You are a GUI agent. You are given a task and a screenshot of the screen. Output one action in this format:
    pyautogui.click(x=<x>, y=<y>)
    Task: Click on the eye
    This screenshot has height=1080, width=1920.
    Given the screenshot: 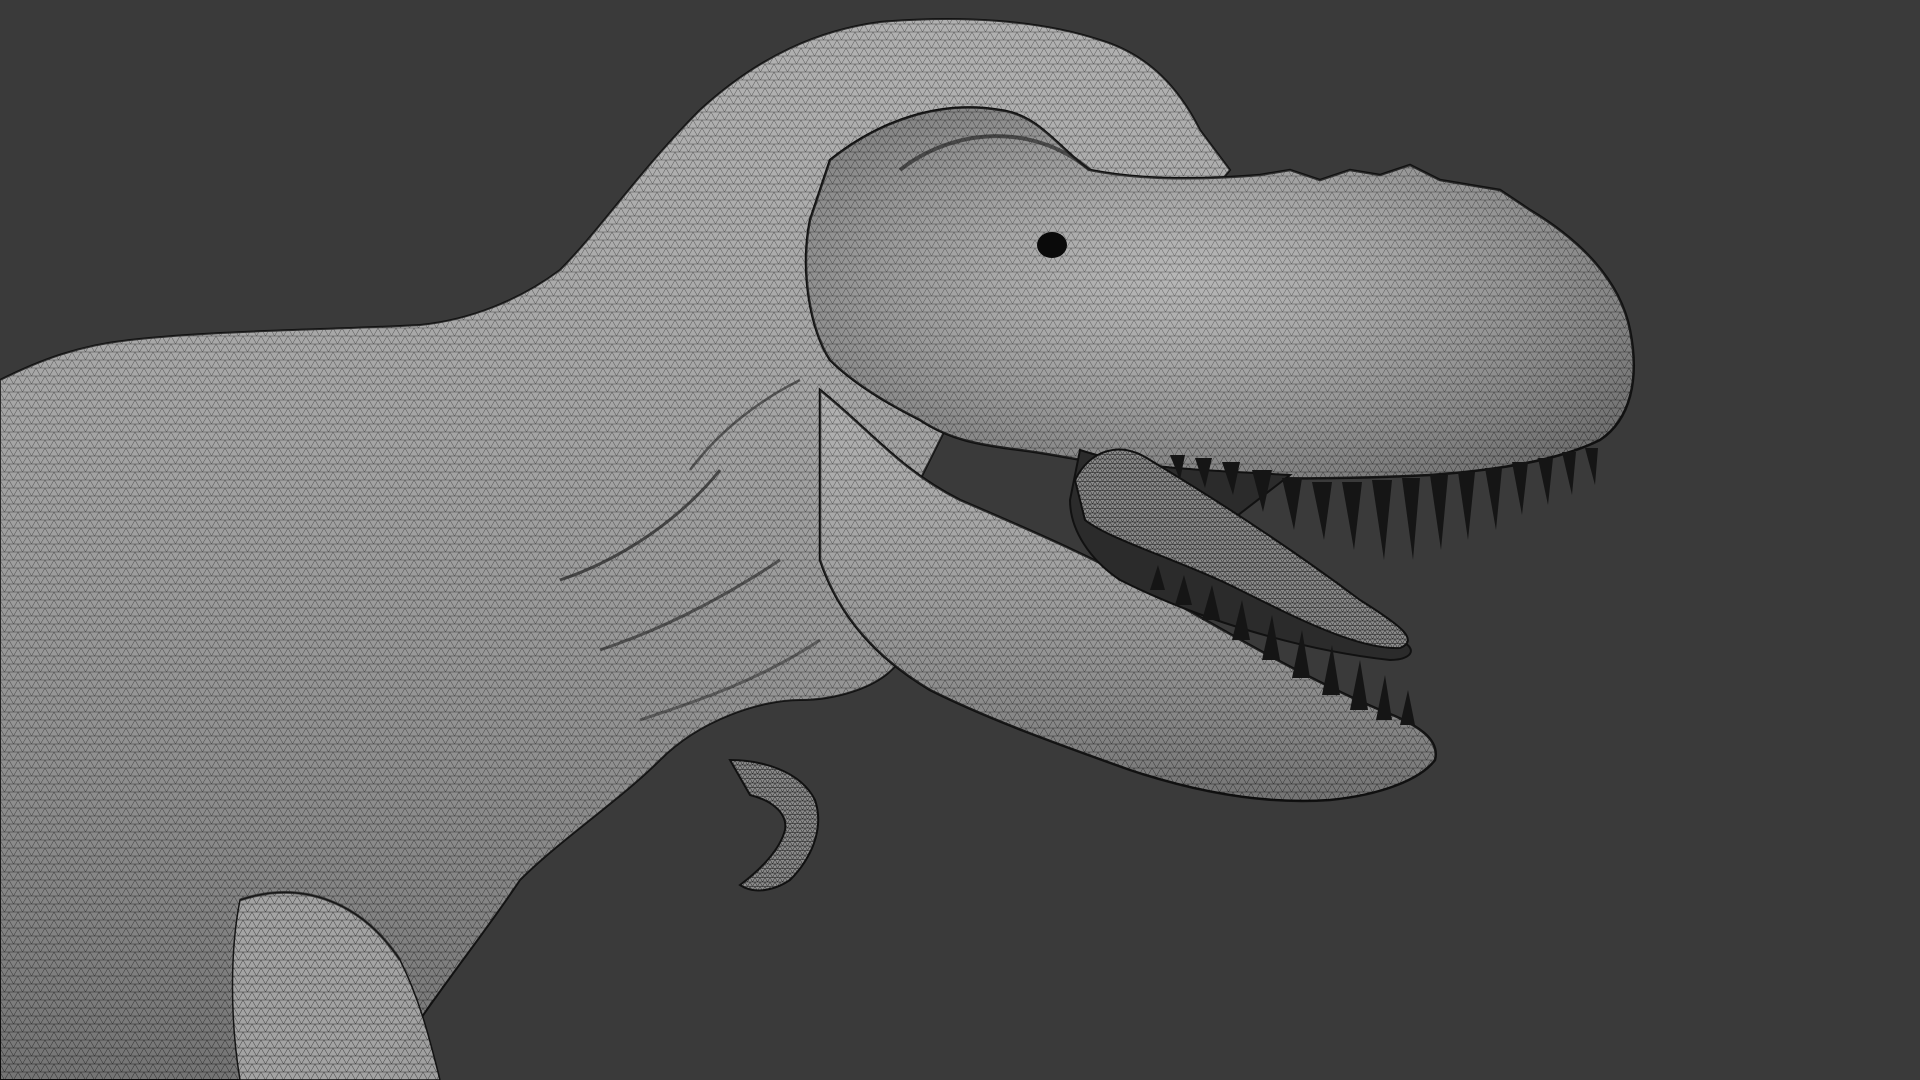 What is the action you would take?
    pyautogui.click(x=1052, y=245)
    